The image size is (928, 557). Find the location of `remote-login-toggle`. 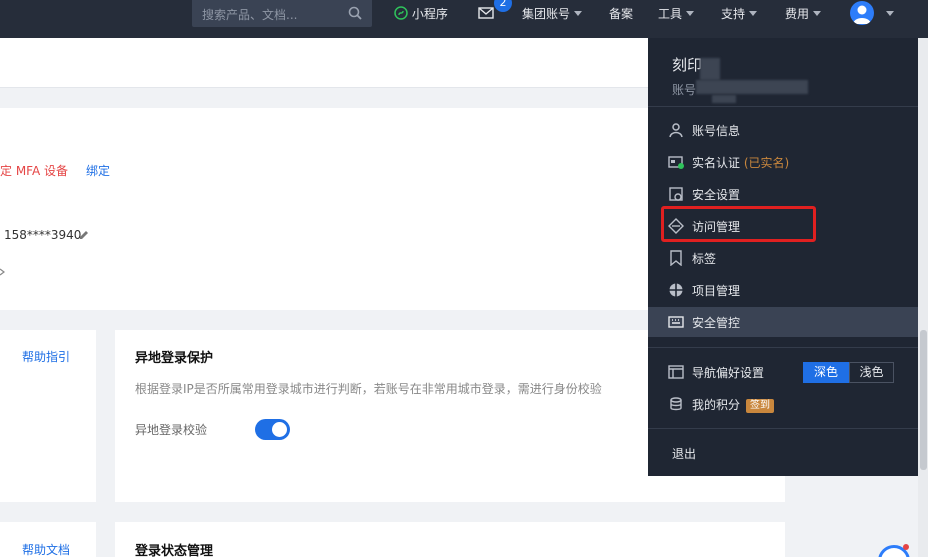

remote-login-toggle is located at coordinates (272, 429).